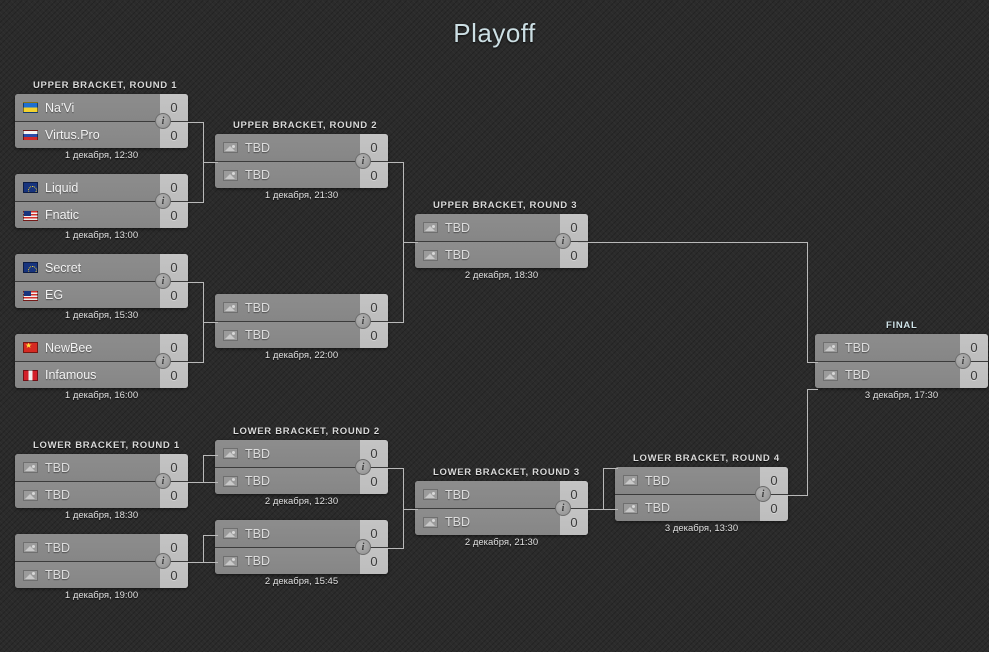 Image resolution: width=989 pixels, height=652 pixels. What do you see at coordinates (196, 562) in the screenshot?
I see `connector-lb-r1-m2-out` at bounding box center [196, 562].